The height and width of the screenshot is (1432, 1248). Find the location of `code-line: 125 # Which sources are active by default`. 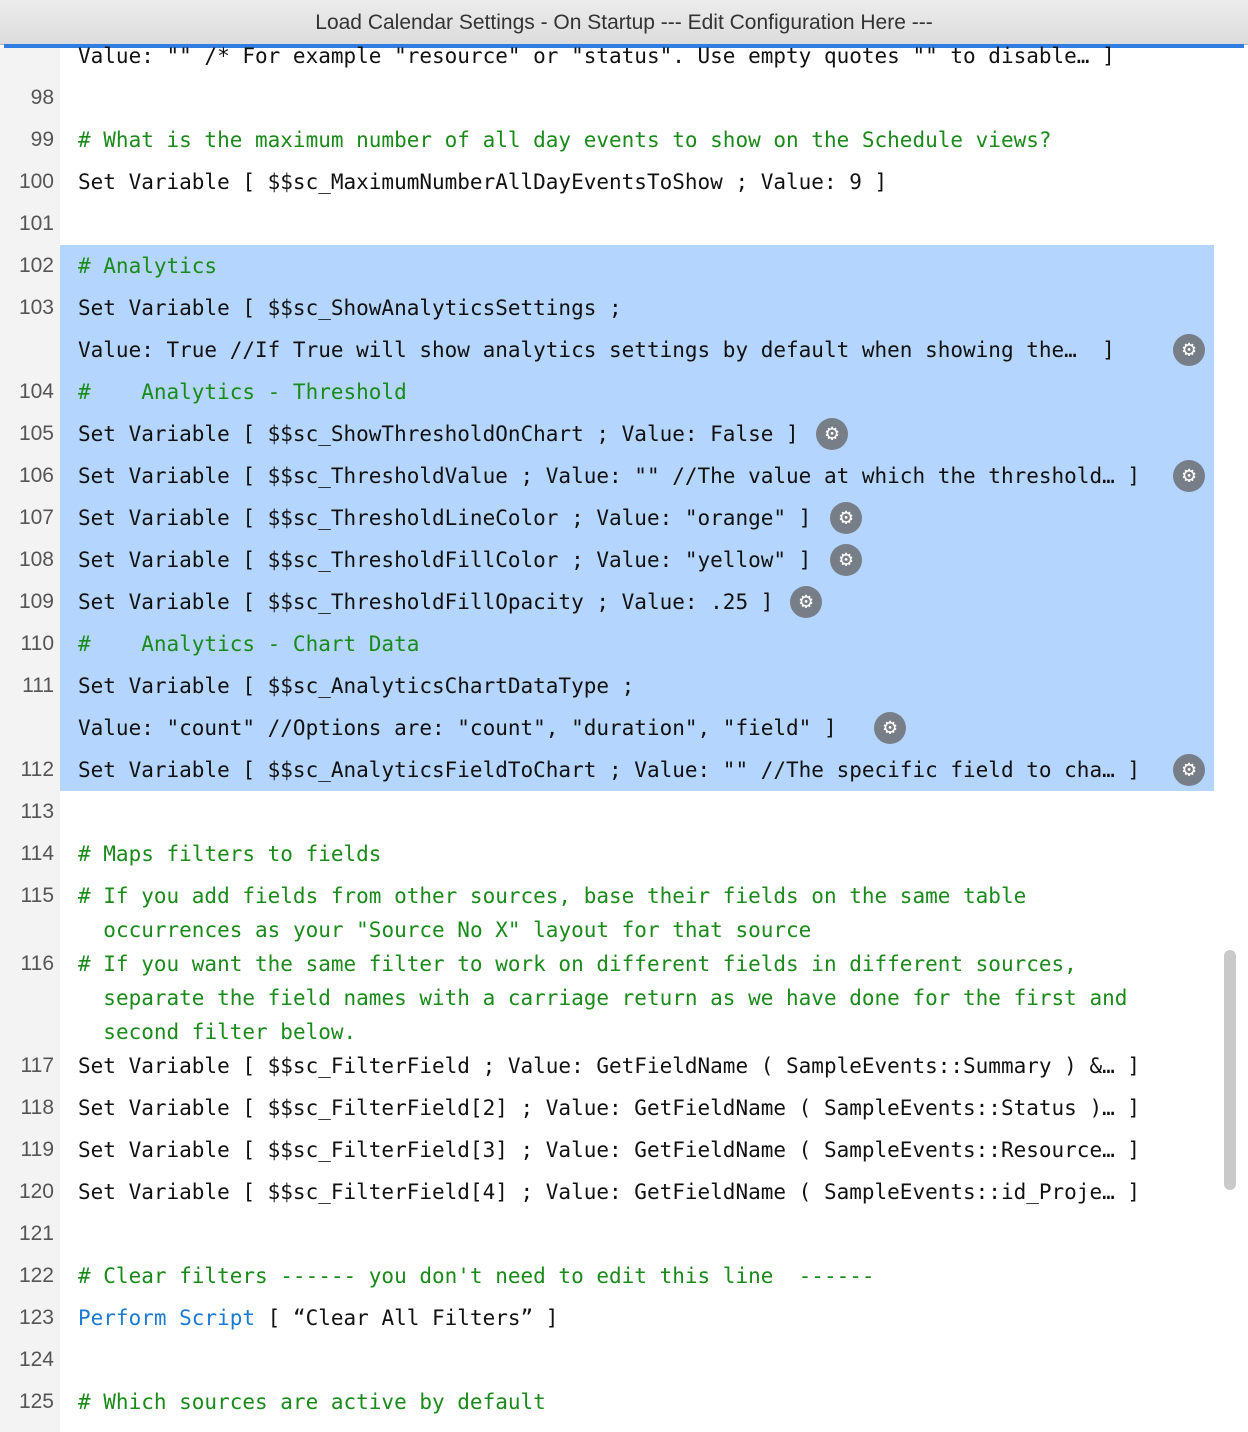

code-line: 125 # Which sources are active by default is located at coordinates (624, 1402).